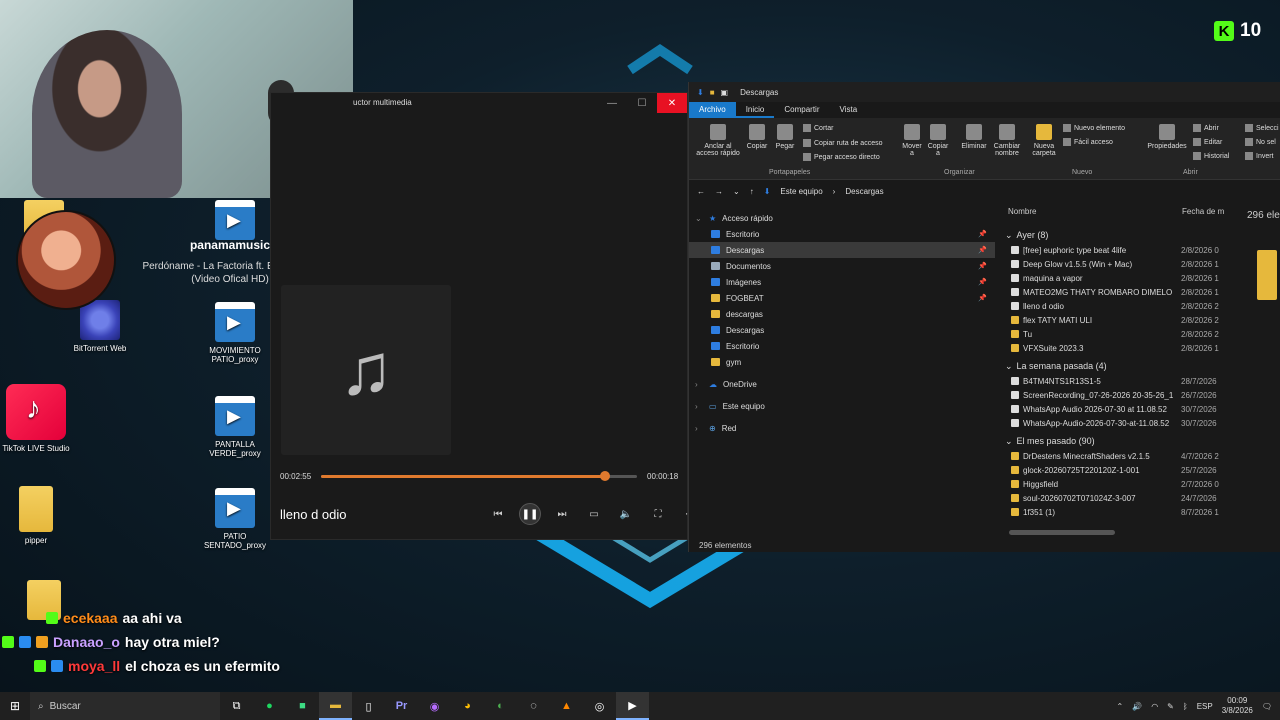 The height and width of the screenshot is (720, 1280). What do you see at coordinates (818, 128) in the screenshot?
I see `cut-button: Cortar` at bounding box center [818, 128].